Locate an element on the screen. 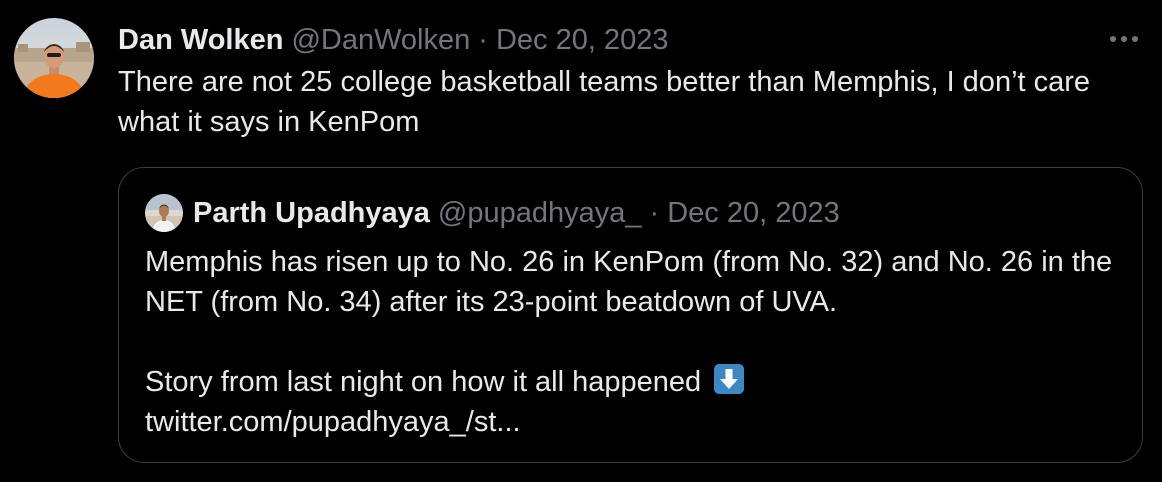 This screenshot has width=1162, height=482. tweet-date: Dec 20, 2023 is located at coordinates (582, 40).